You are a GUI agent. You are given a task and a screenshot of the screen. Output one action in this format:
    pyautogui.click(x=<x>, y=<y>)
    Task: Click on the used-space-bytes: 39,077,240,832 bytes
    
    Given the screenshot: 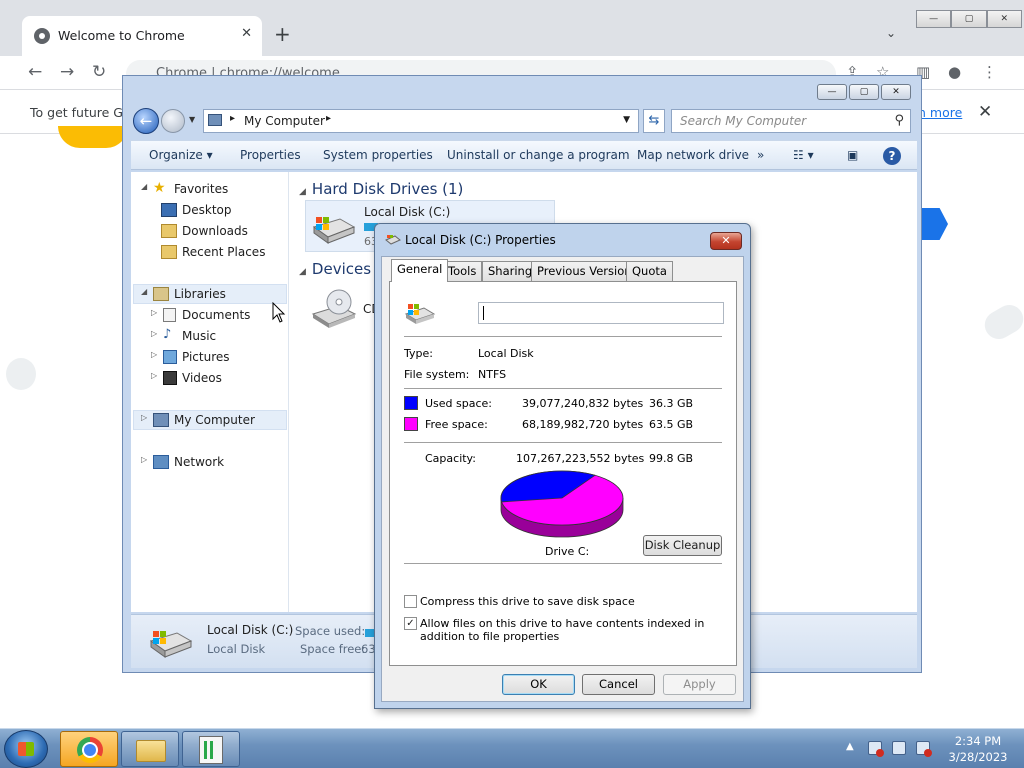 What is the action you would take?
    pyautogui.click(x=583, y=403)
    